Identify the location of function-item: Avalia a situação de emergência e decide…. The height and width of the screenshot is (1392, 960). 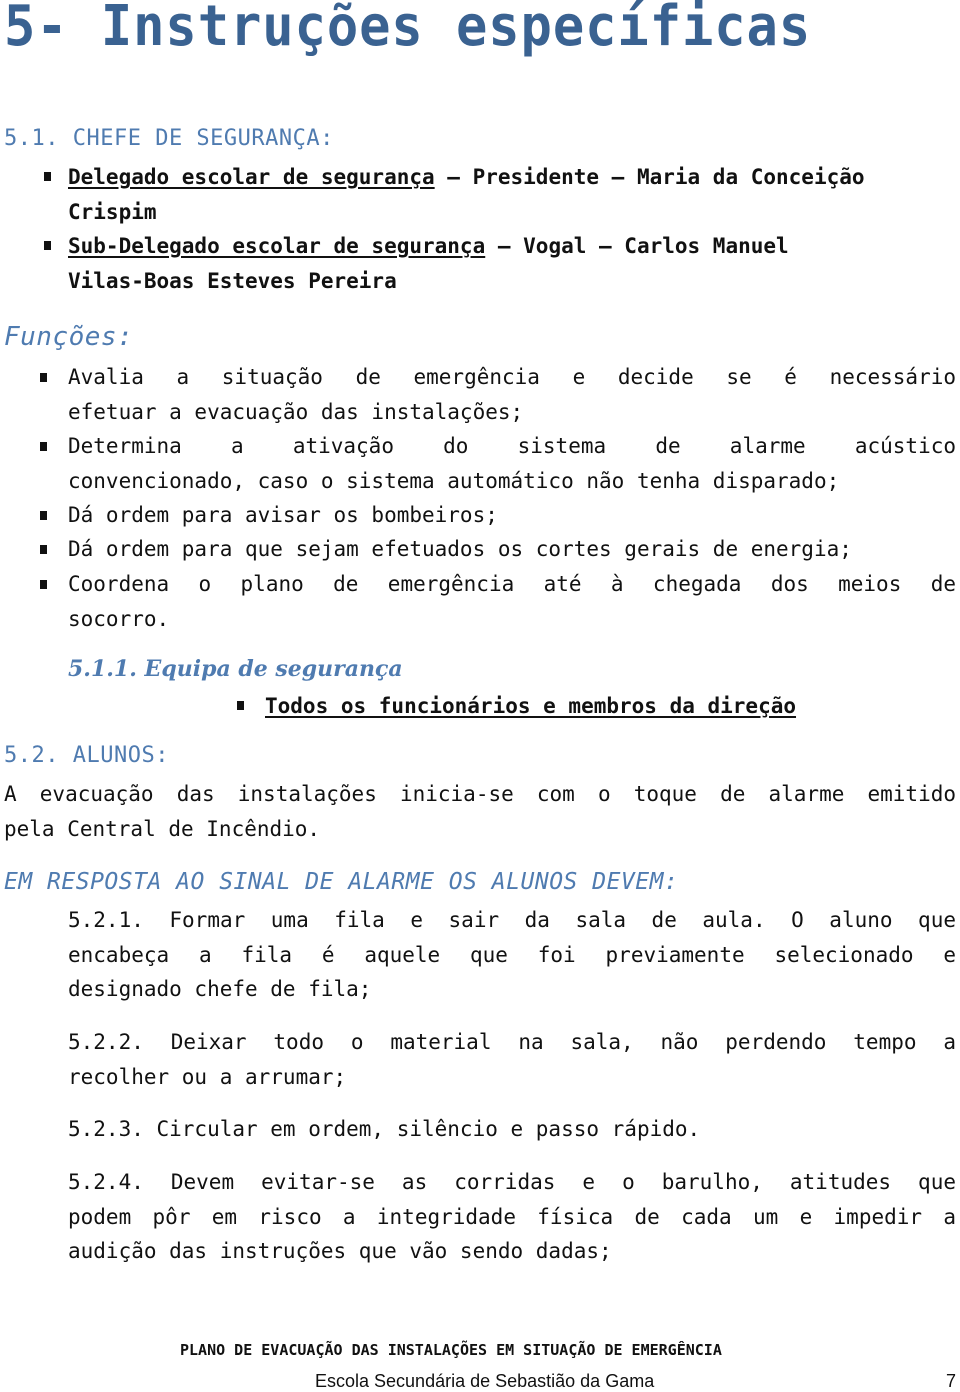
(512, 394).